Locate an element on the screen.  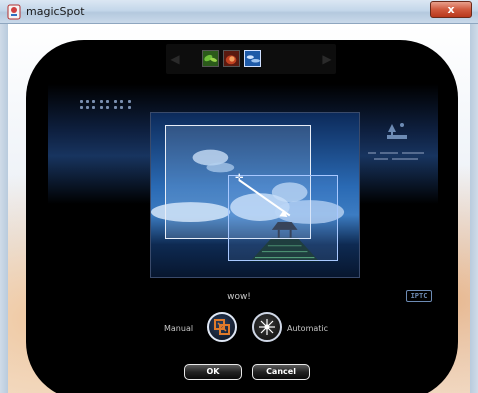
thumb-green-leaves is located at coordinates (210, 58).